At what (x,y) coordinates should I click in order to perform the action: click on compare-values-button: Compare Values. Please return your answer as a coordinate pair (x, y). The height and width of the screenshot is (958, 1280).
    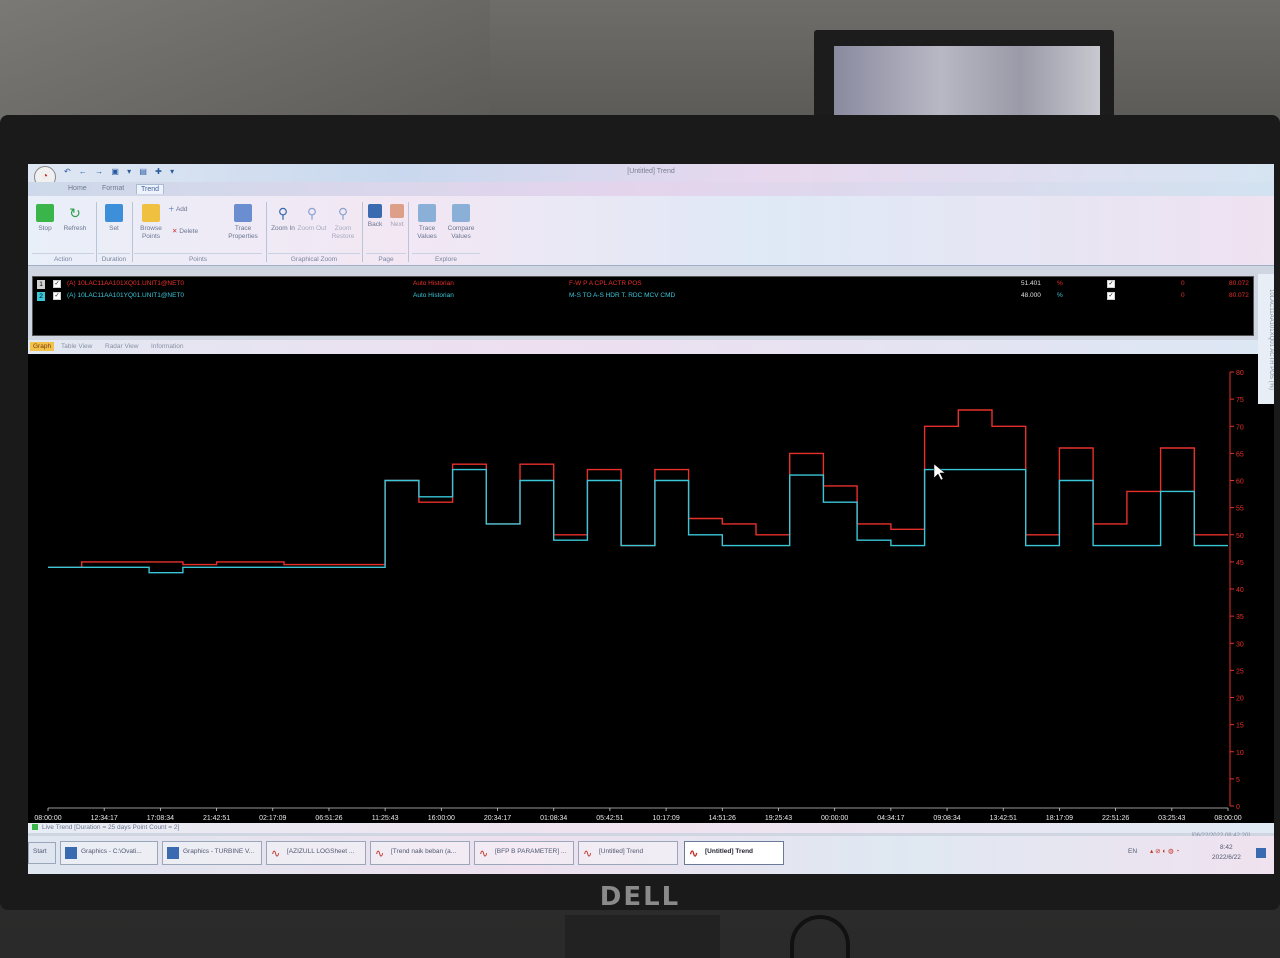
    Looking at the image, I should click on (461, 222).